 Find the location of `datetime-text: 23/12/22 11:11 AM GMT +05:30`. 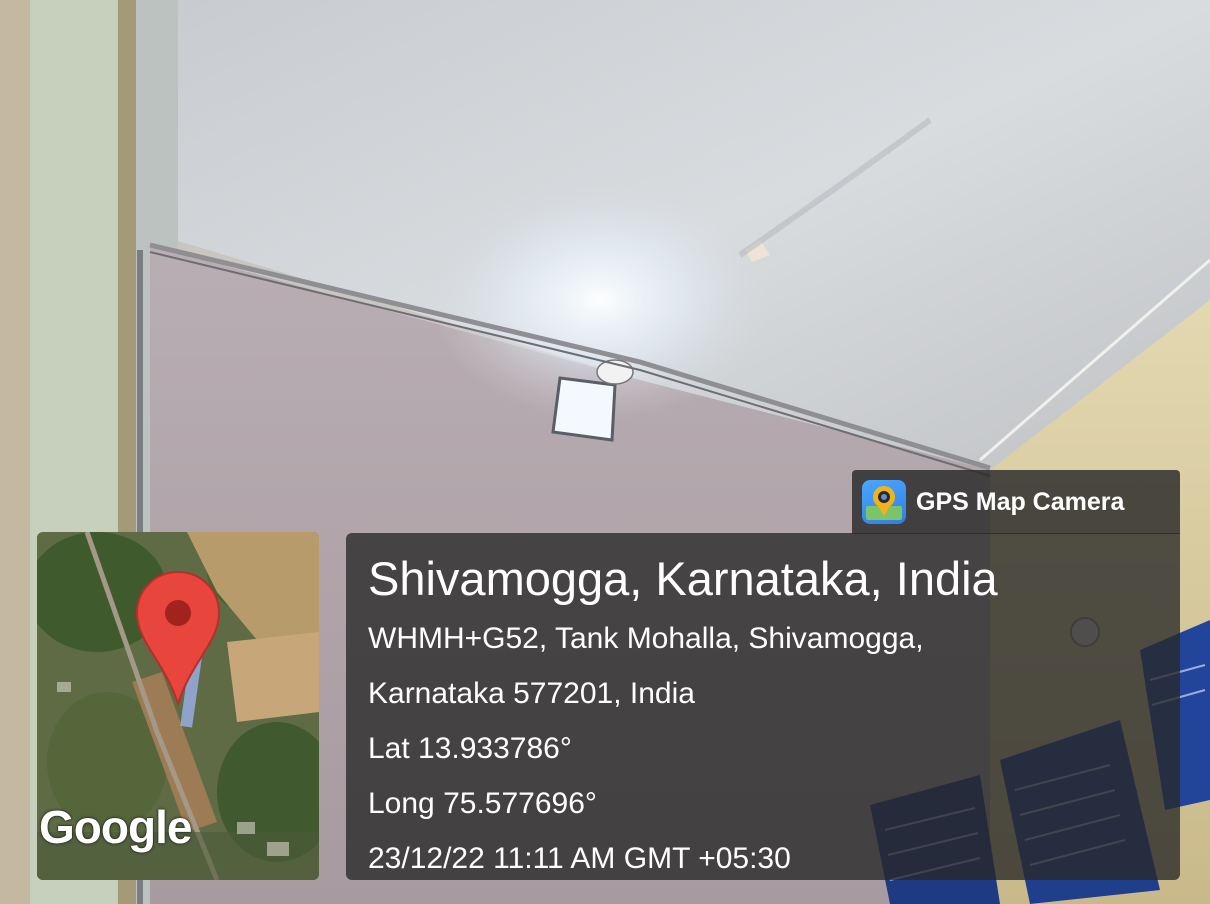

datetime-text: 23/12/22 11:11 AM GMT +05:30 is located at coordinates (579, 858).